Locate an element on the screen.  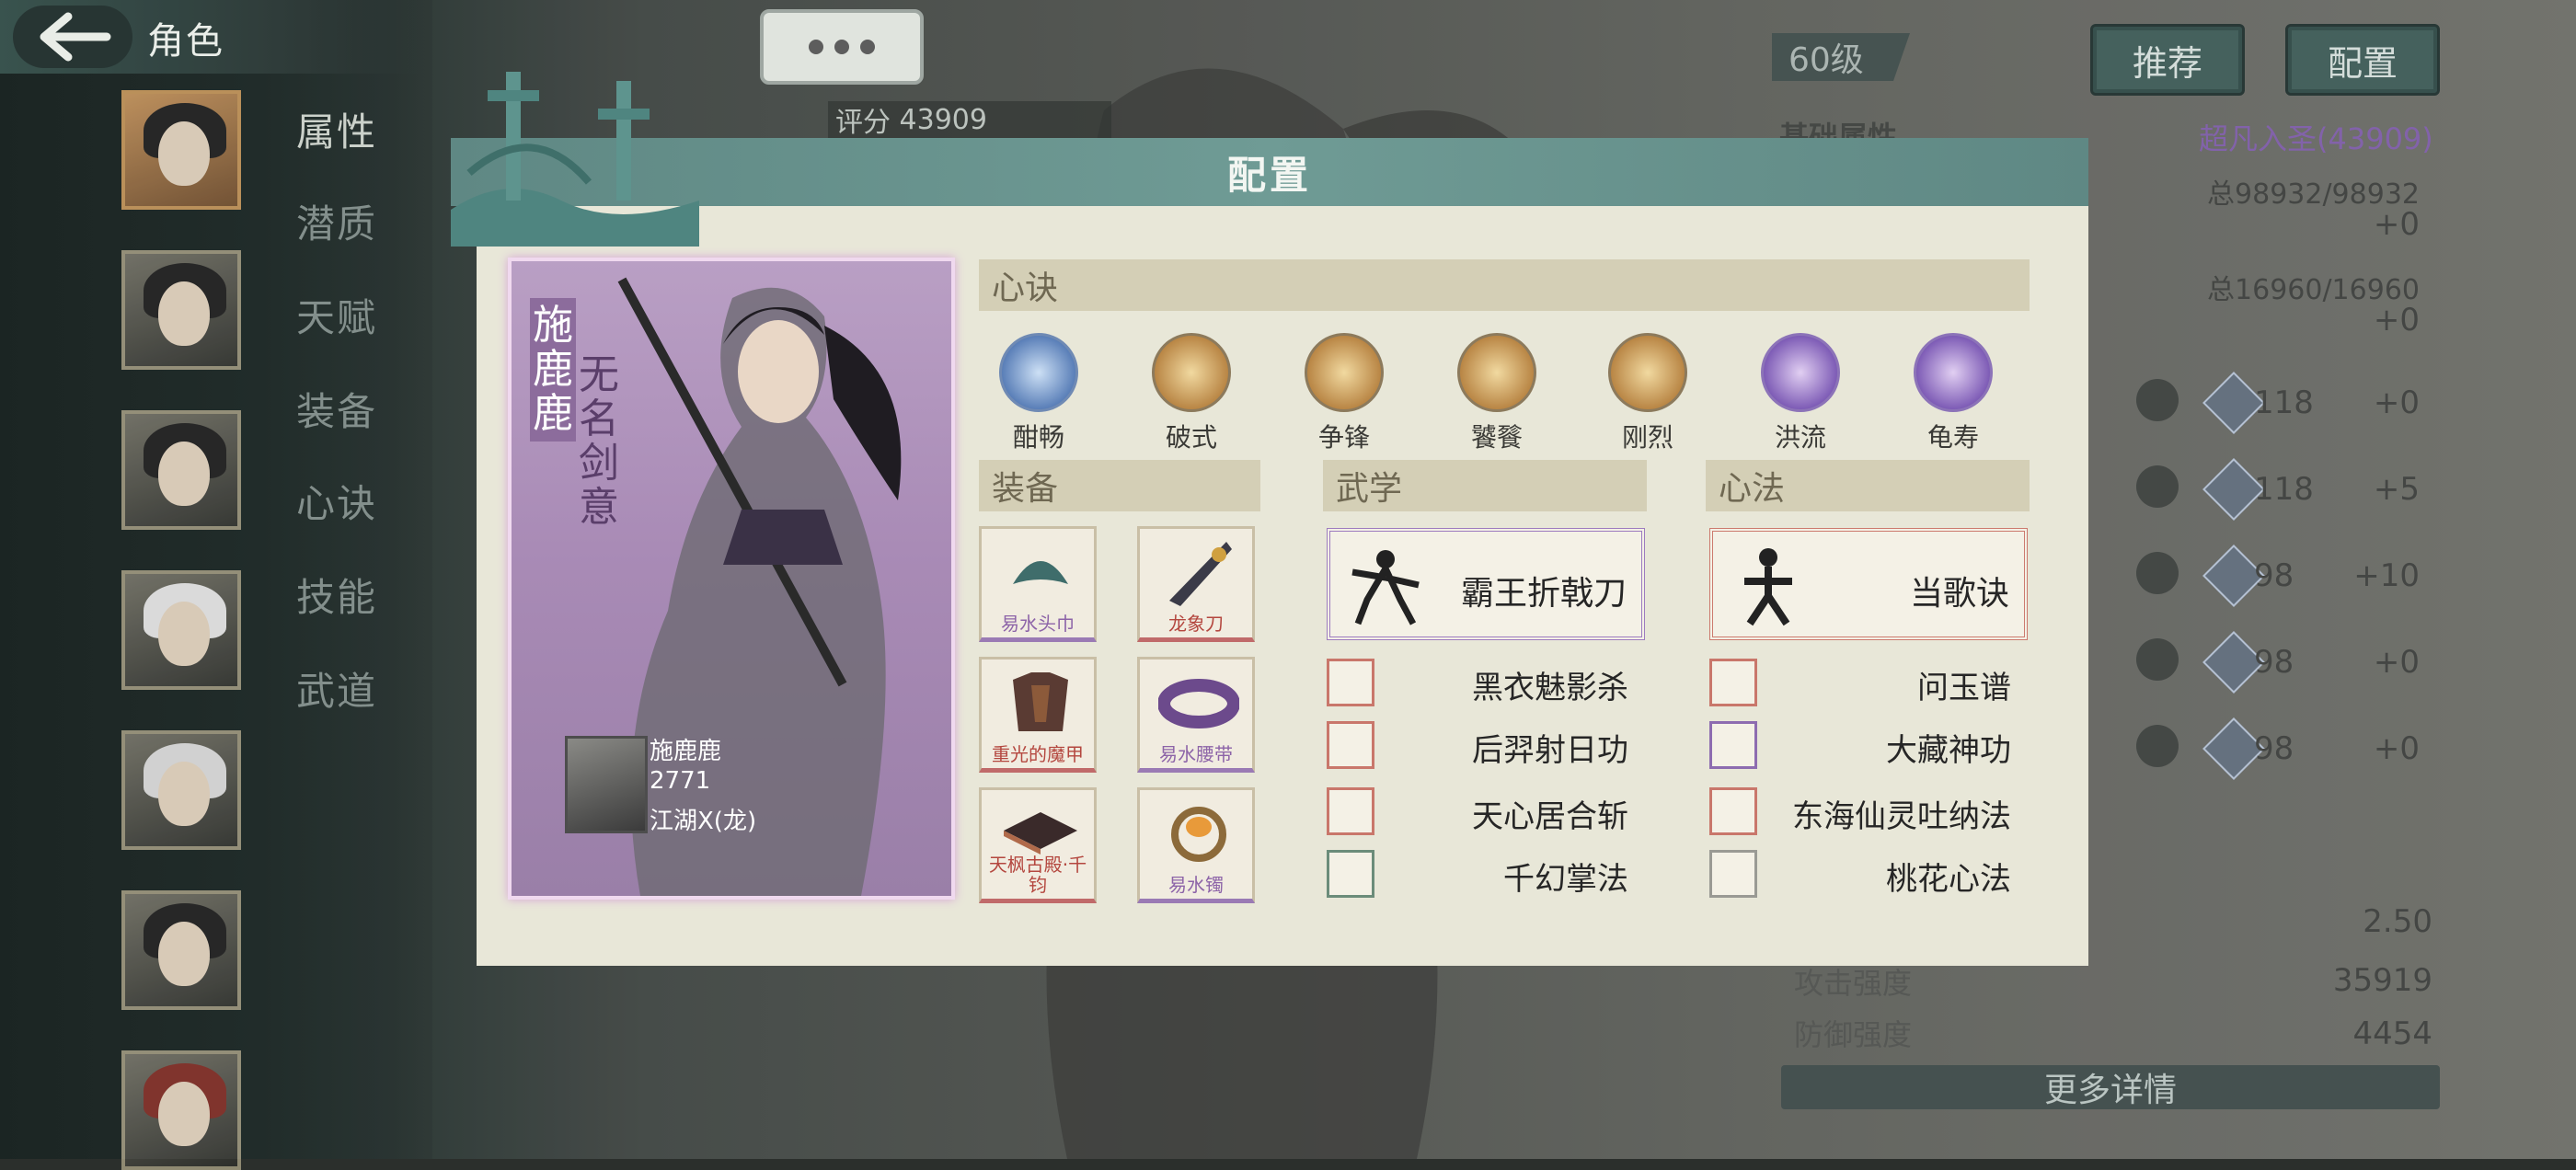
equipment-label: 龙象刀 is located at coordinates (1196, 624).